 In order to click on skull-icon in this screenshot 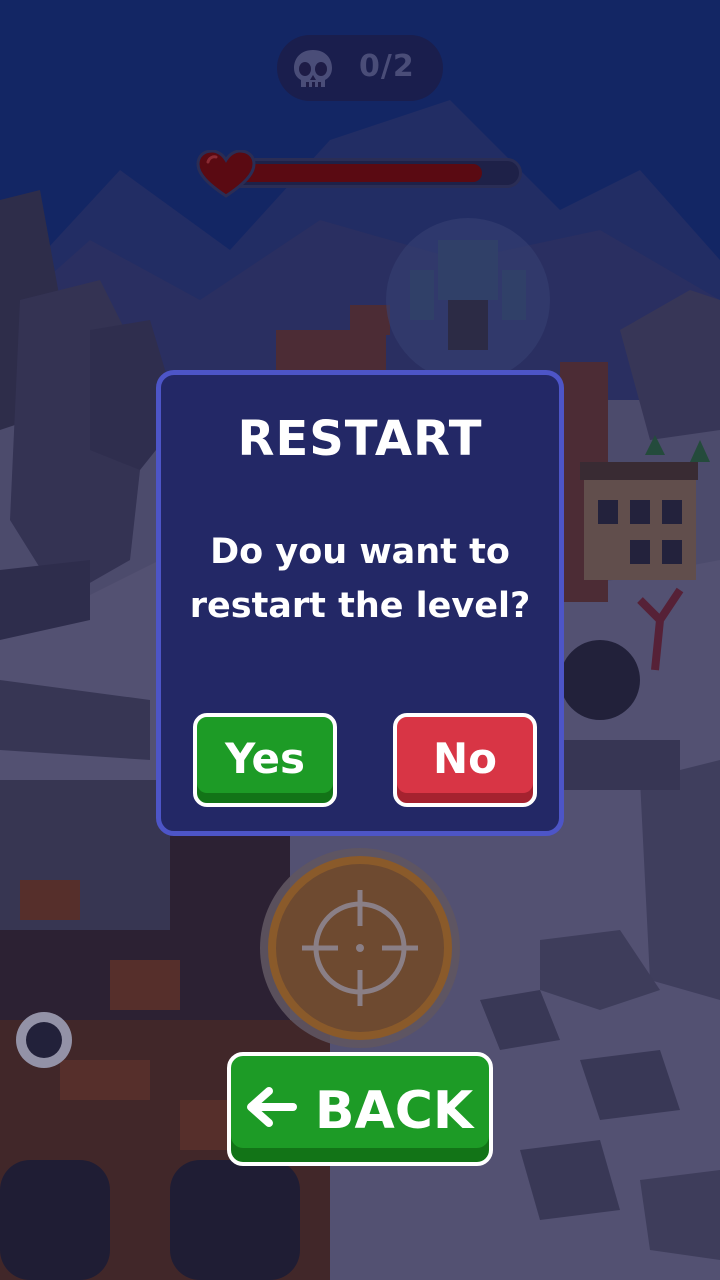, I will do `click(313, 68)`.